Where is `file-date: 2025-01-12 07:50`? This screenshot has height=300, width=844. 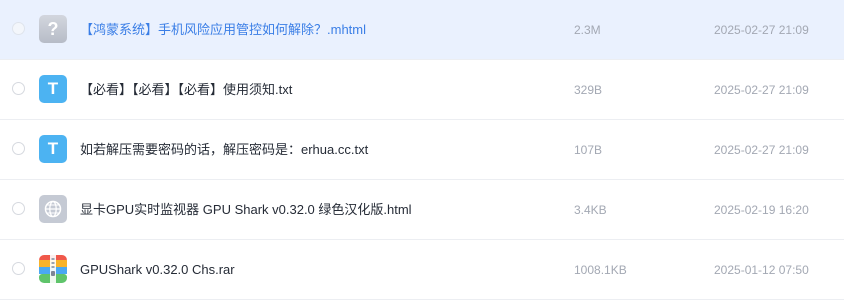
file-date: 2025-01-12 07:50 is located at coordinates (761, 270).